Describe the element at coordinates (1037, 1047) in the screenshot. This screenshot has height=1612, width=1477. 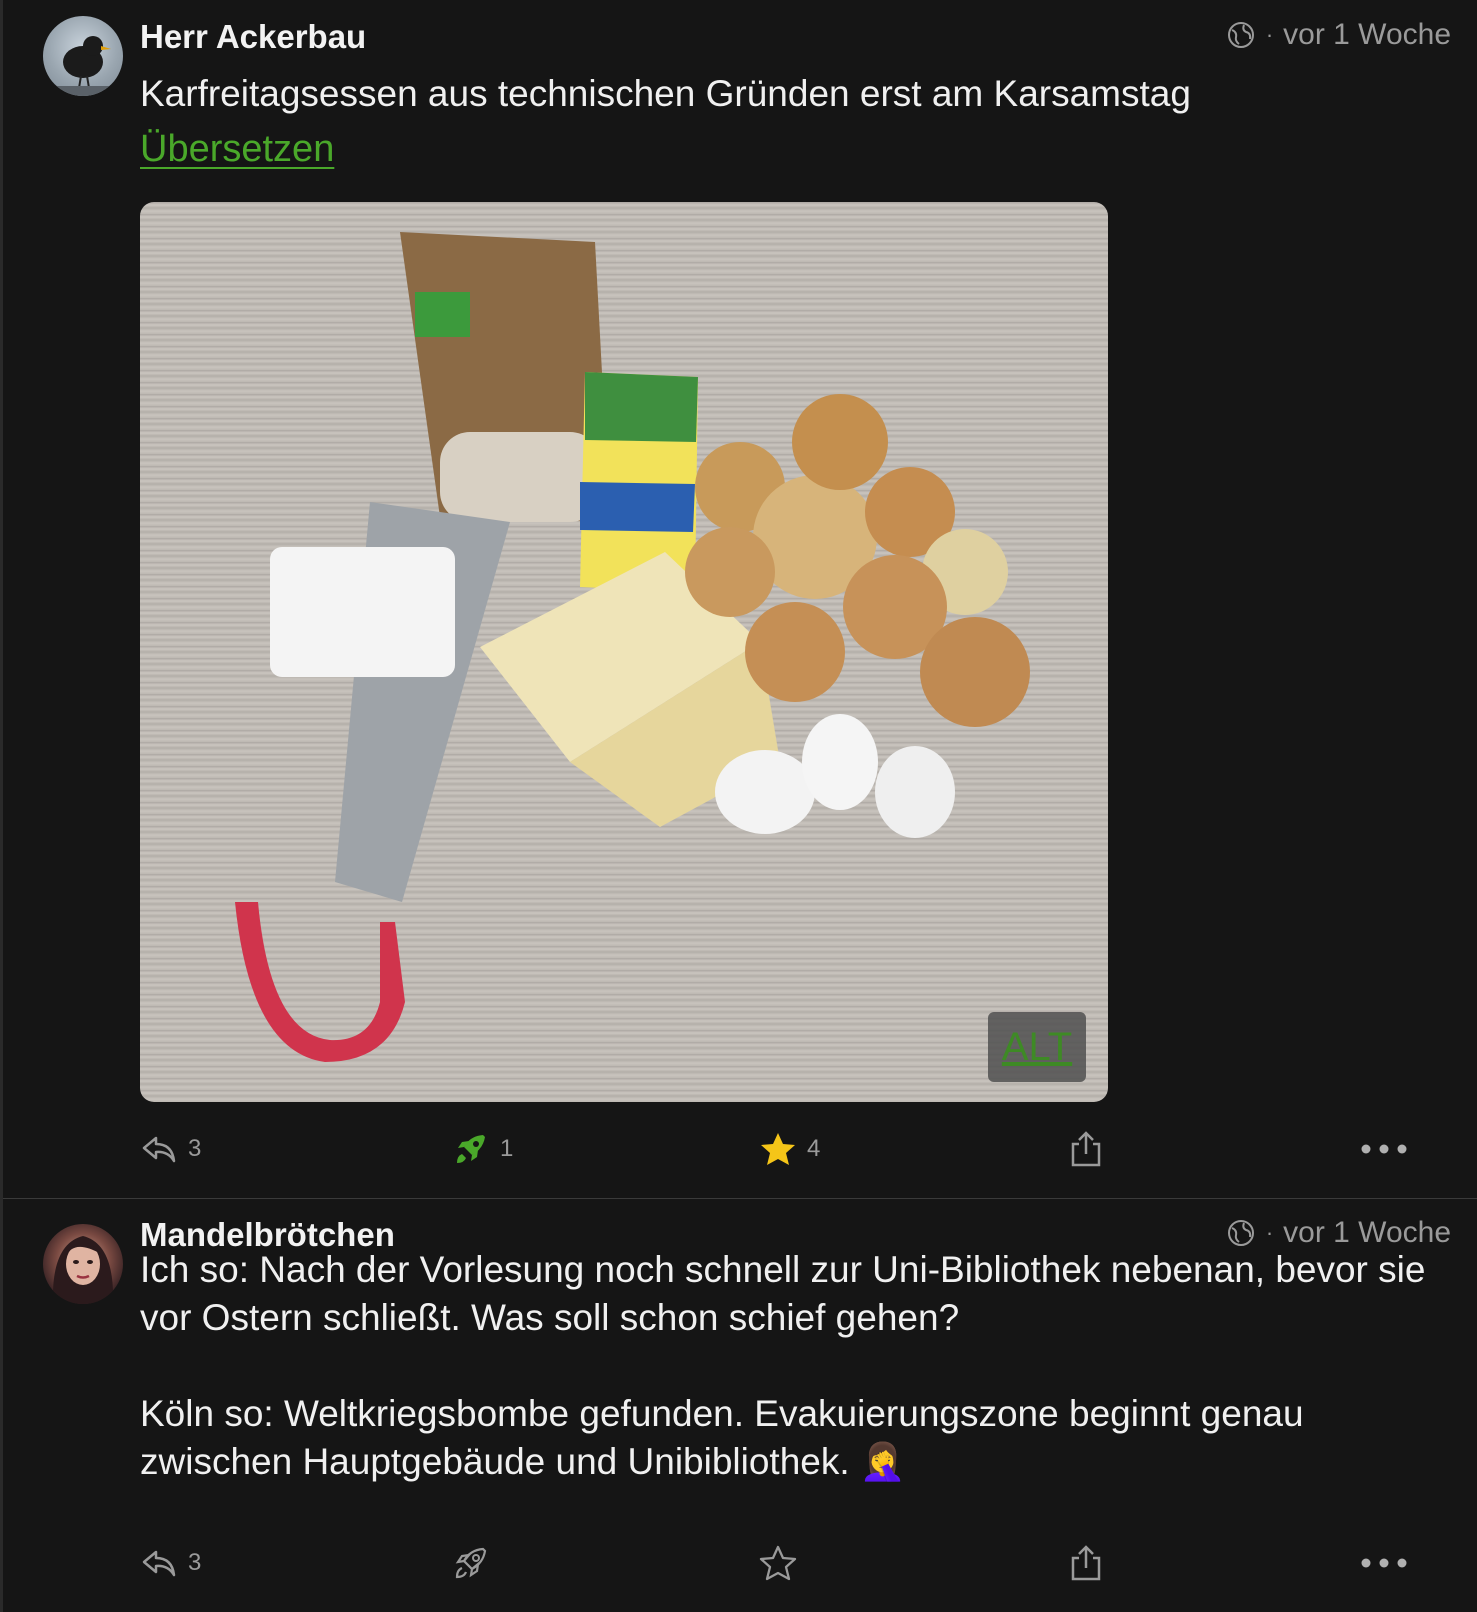
I see `alt-text-badge: ALT` at that location.